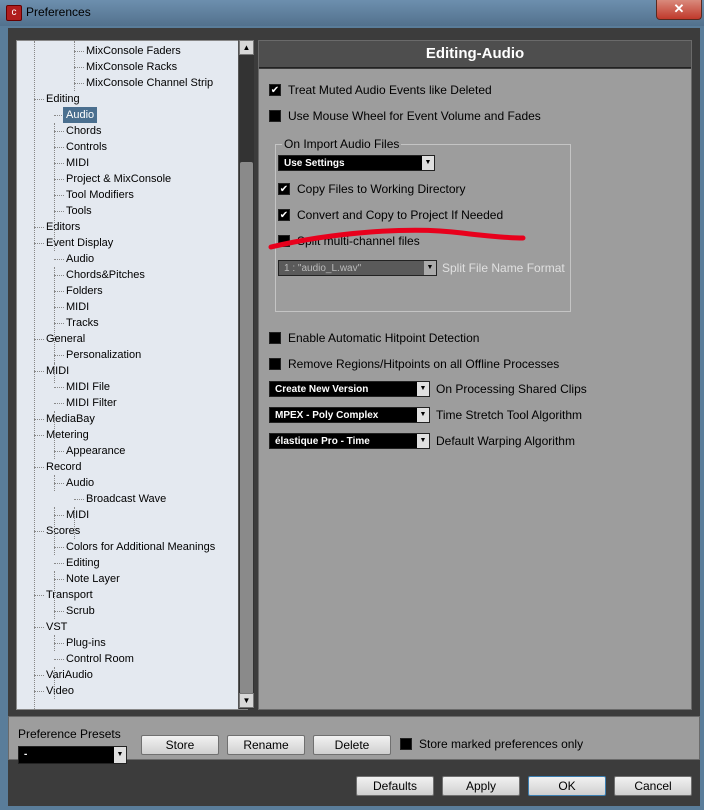 The height and width of the screenshot is (810, 704). I want to click on tree-item-folders: Folders, so click(84, 291).